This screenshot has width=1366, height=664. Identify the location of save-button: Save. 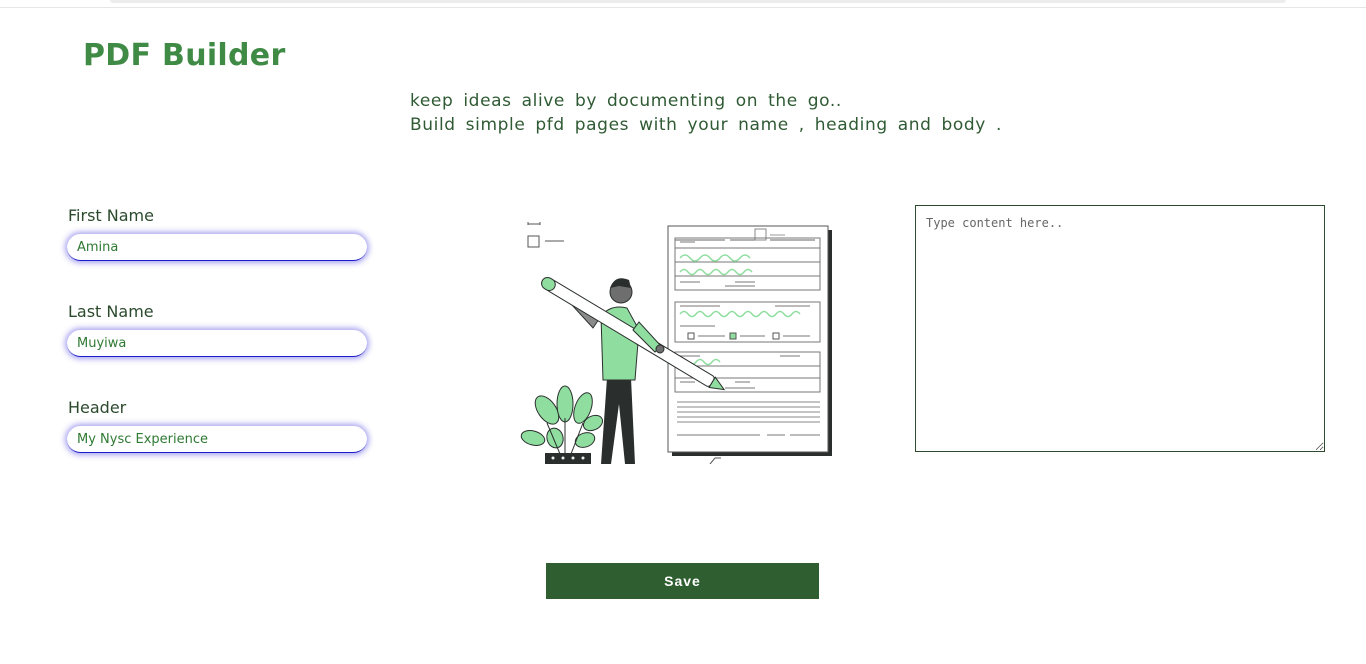
(682, 581).